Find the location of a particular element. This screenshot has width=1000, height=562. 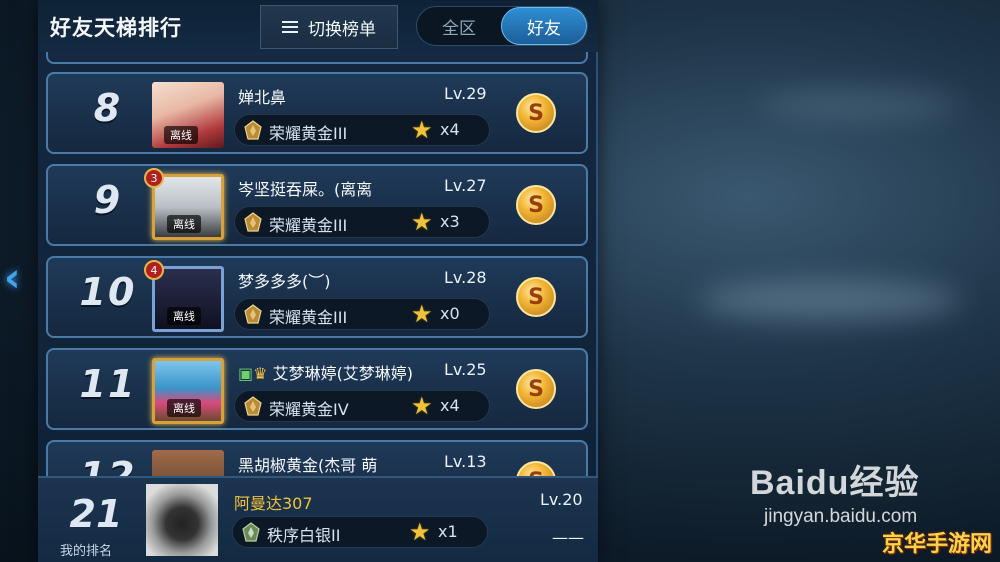

tier-pill: 荣耀黄金III ★ x0 is located at coordinates (362, 314).